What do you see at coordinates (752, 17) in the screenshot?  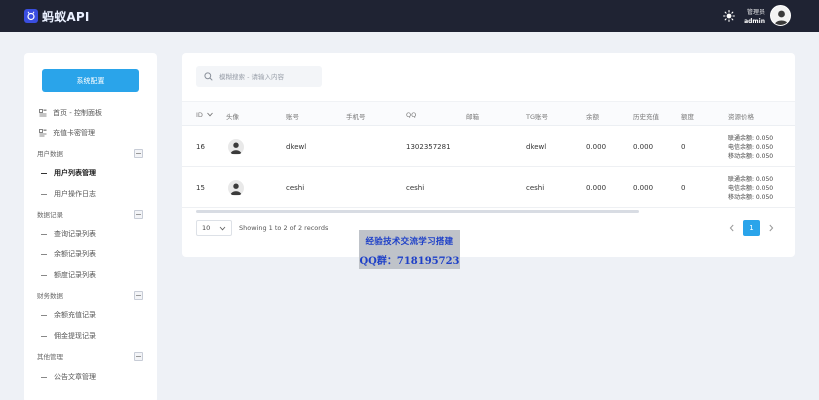 I see `user-meta: 管理员 admin` at bounding box center [752, 17].